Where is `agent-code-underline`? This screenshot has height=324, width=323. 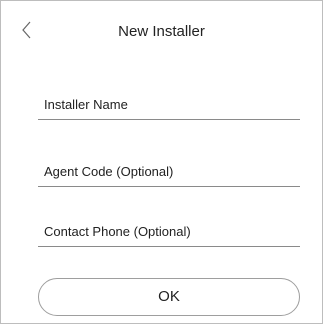 agent-code-underline is located at coordinates (169, 186).